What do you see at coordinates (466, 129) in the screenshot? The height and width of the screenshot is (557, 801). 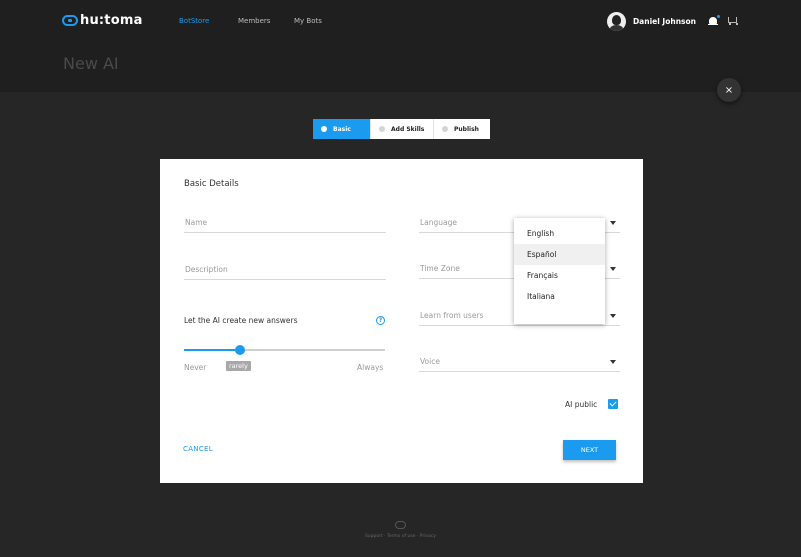 I see `step-label: Publish` at bounding box center [466, 129].